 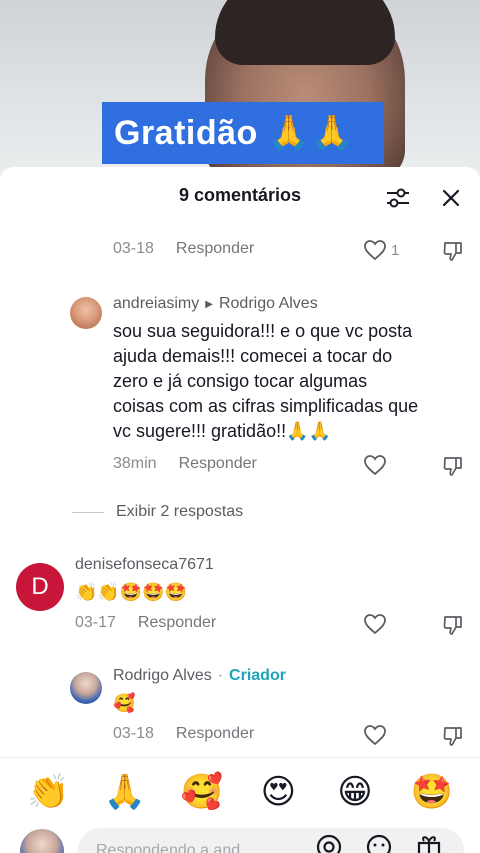 What do you see at coordinates (240, 381) in the screenshot?
I see `comment-line: zero e já consigo tocar algumas` at bounding box center [240, 381].